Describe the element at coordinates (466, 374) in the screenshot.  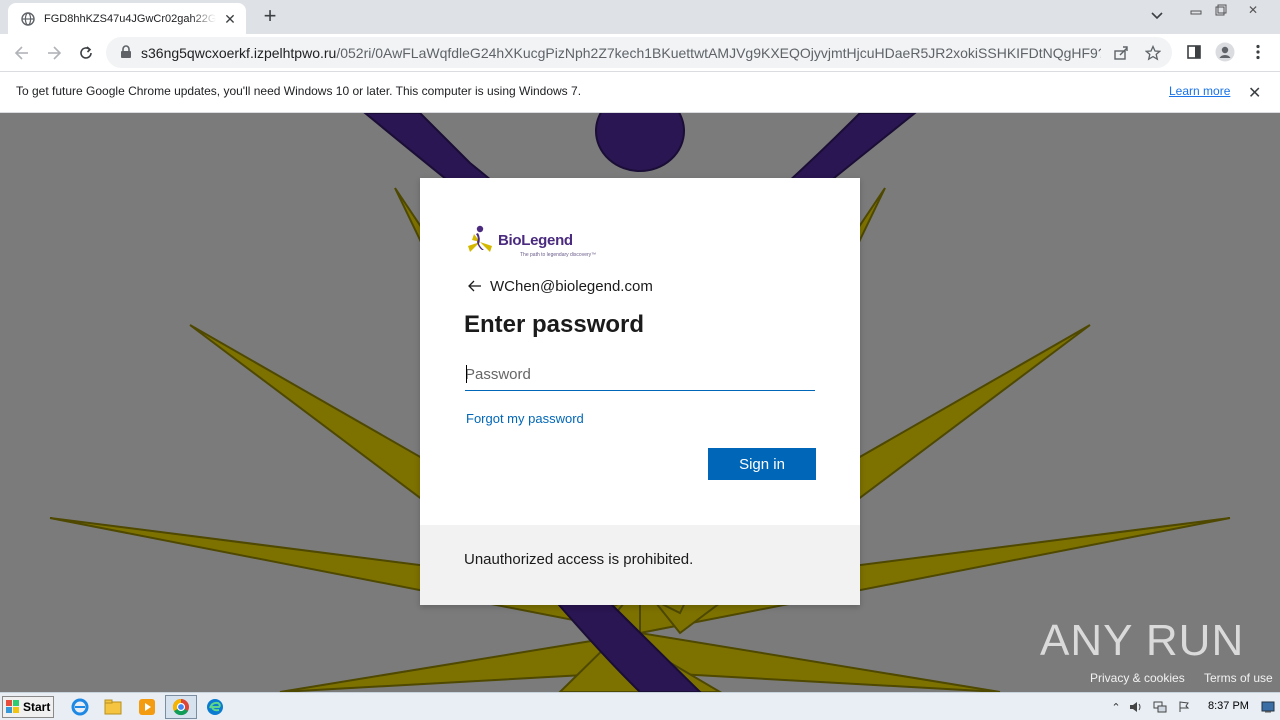
I see `text-caret` at that location.